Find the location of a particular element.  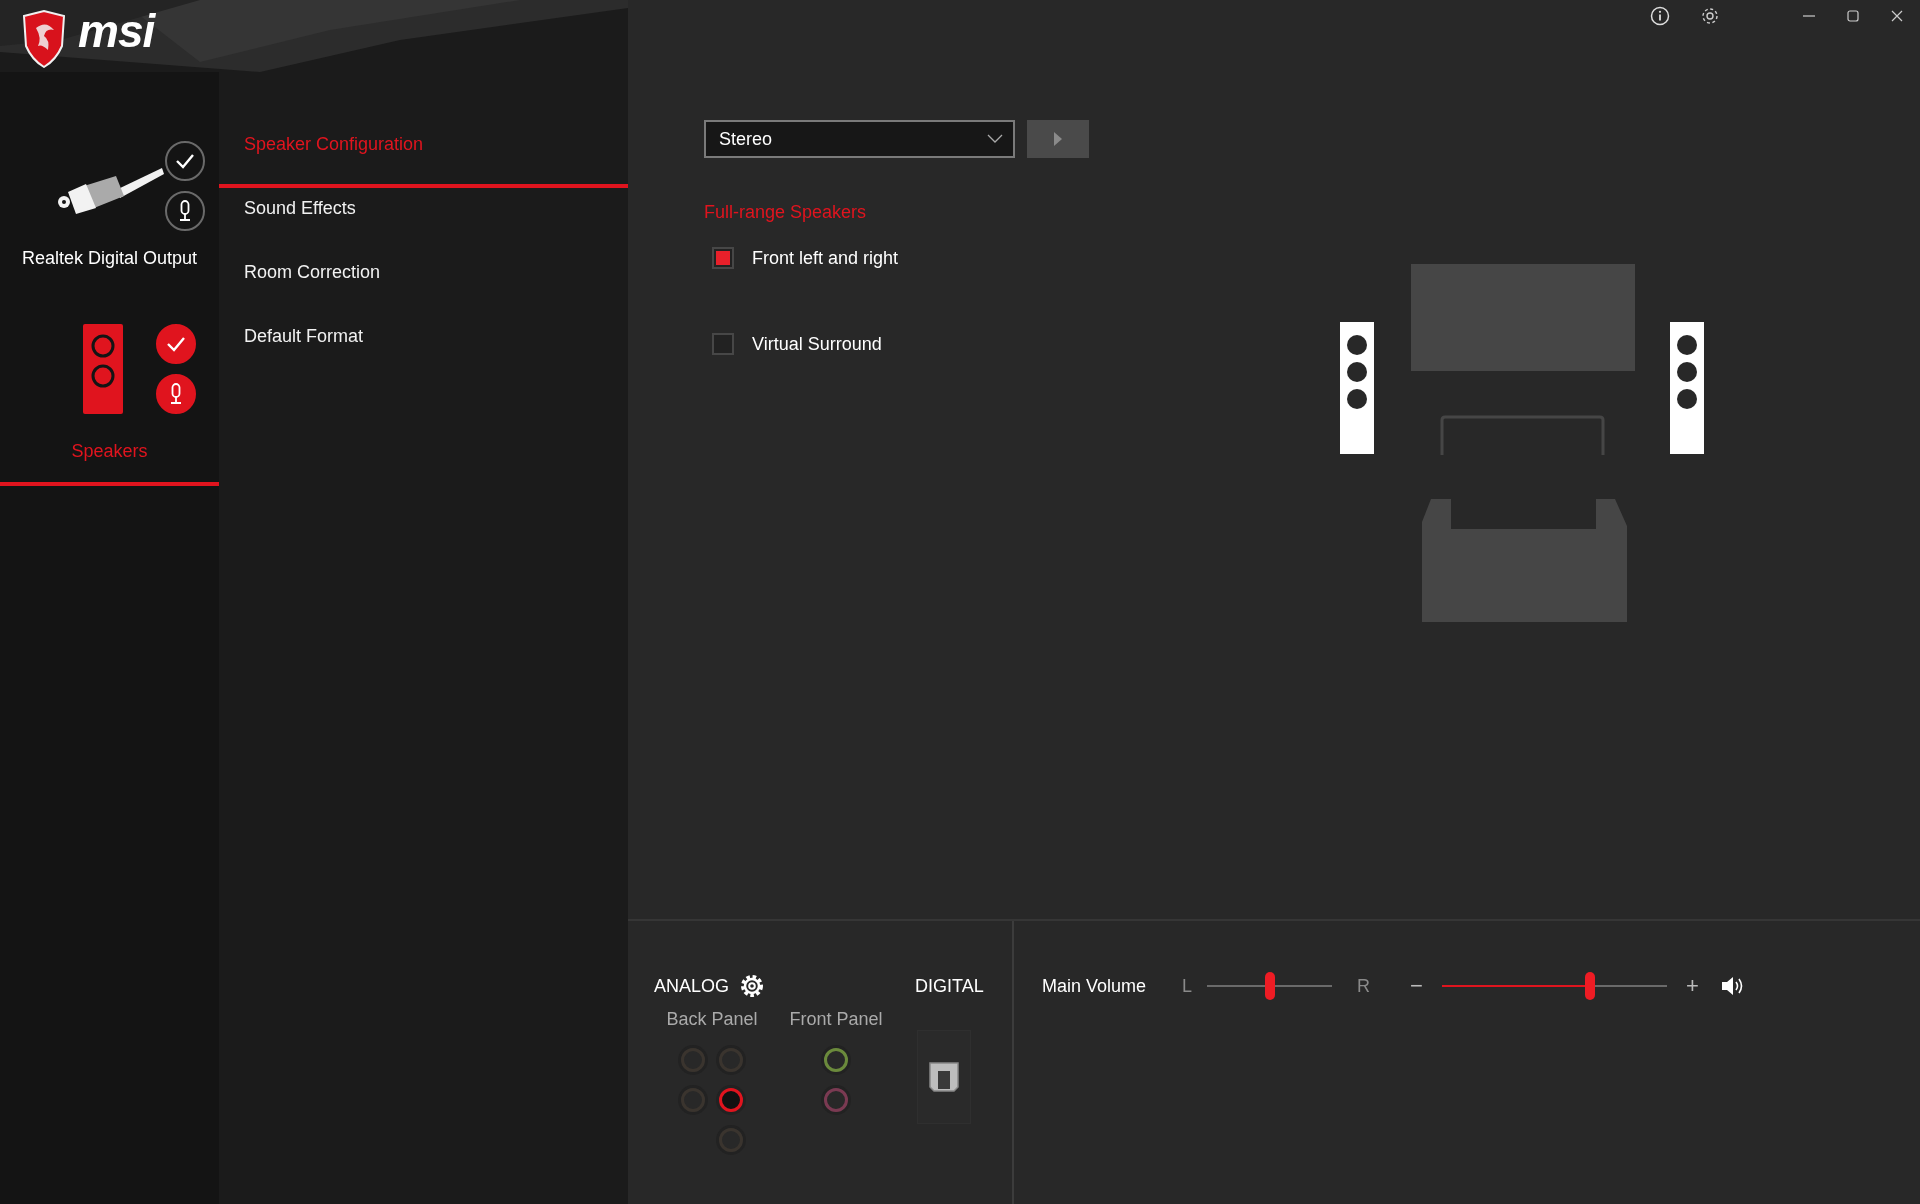

brand-logo: msi is located at coordinates (116, 31).